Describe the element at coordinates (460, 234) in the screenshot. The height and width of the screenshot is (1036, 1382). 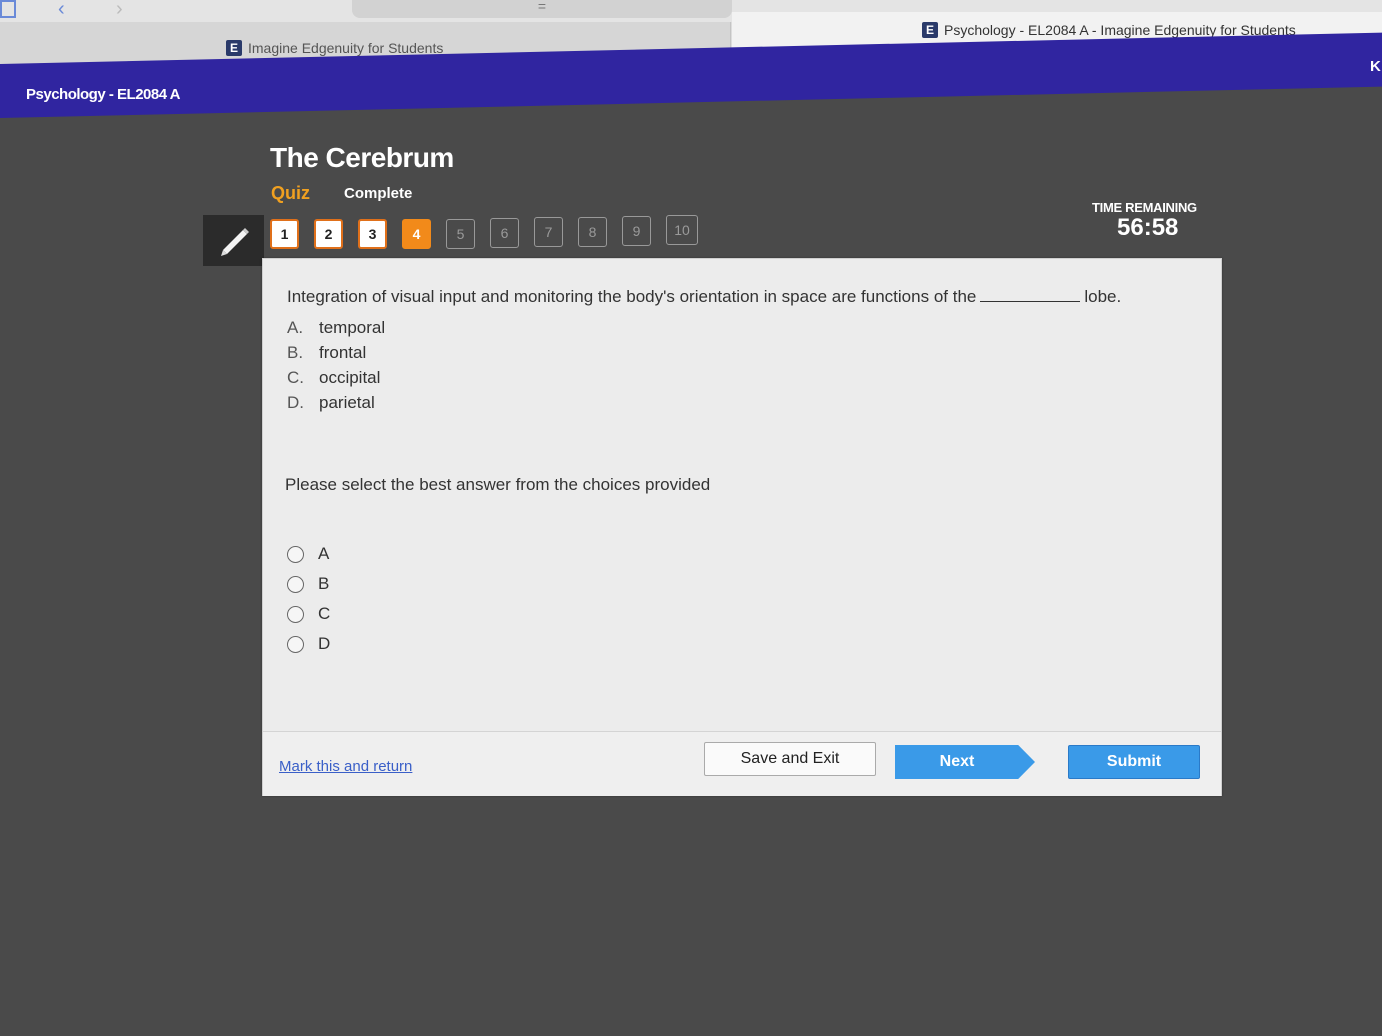
I see `question-nav-5: 5` at that location.